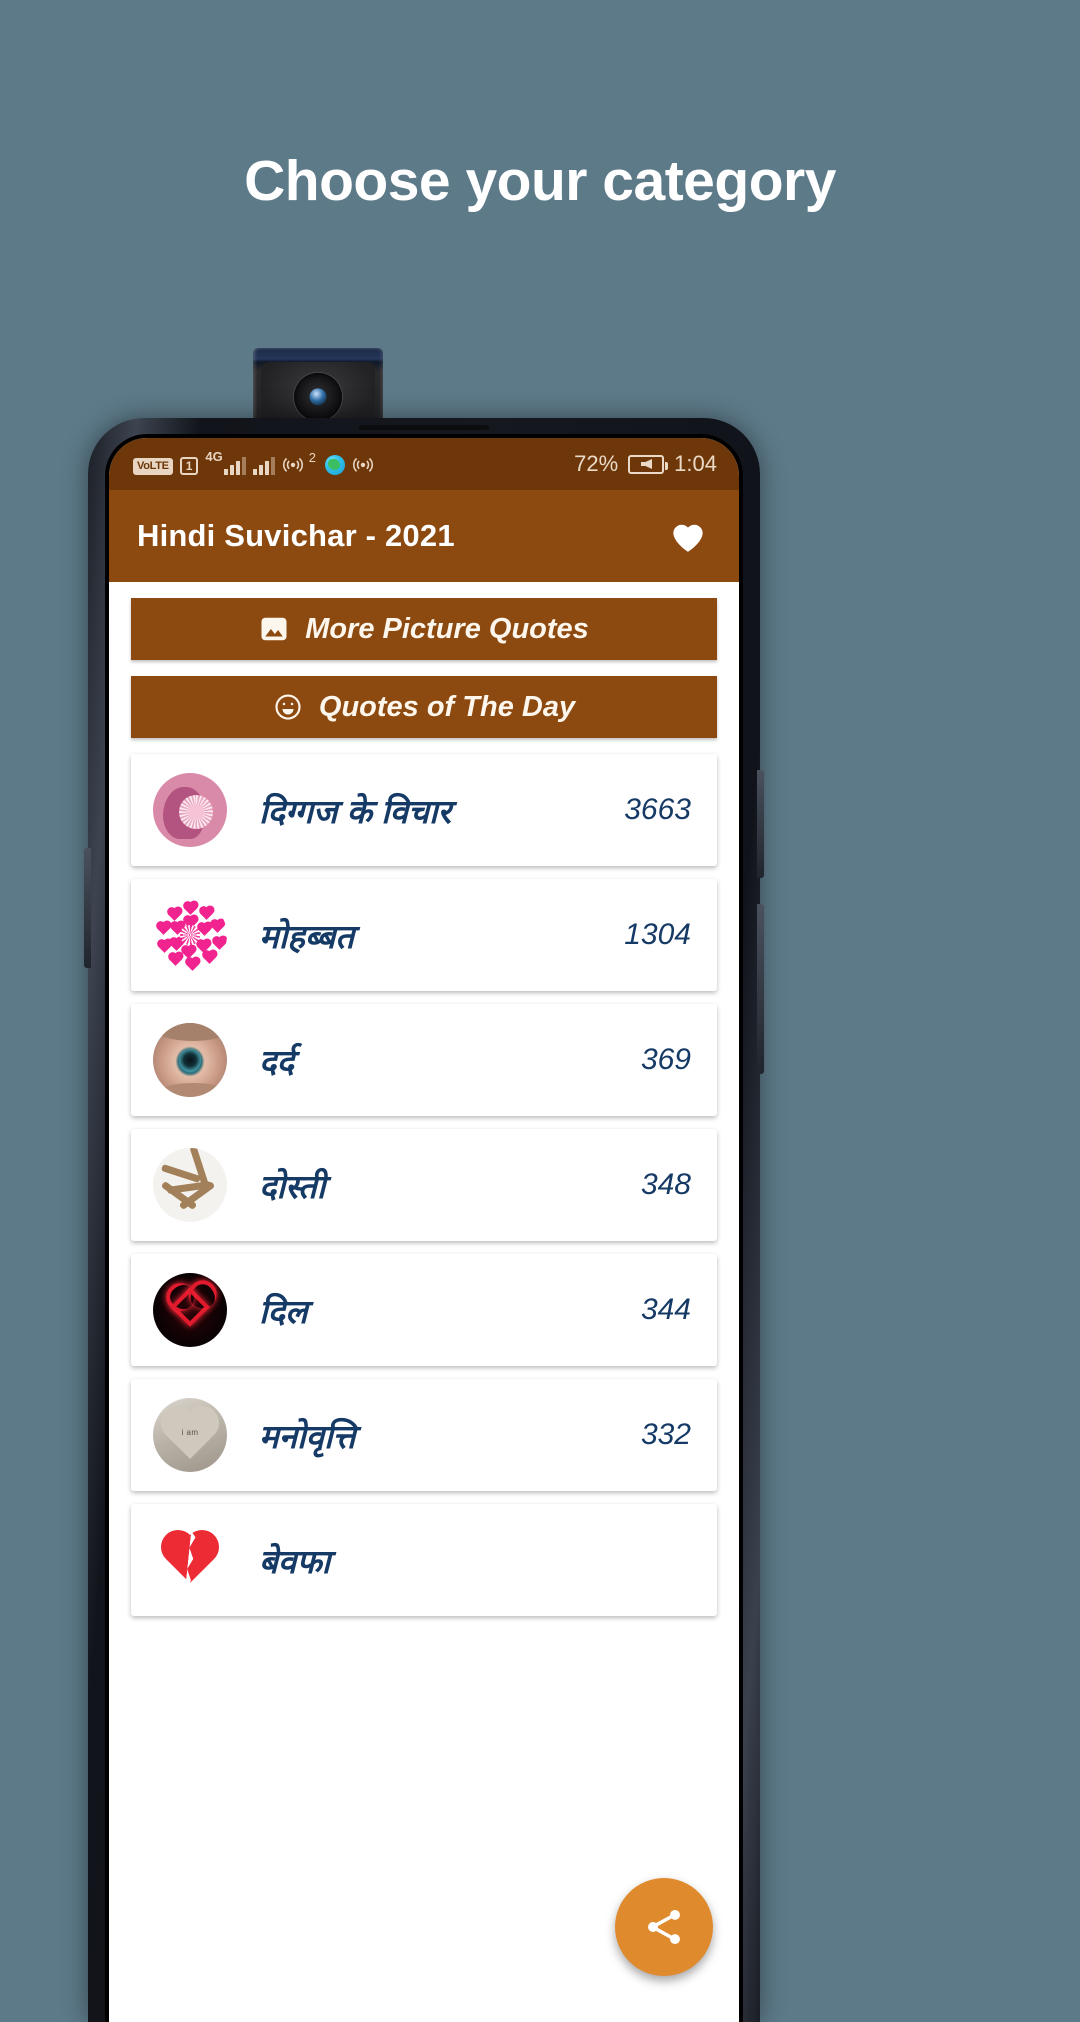 This screenshot has width=1080, height=2022. Describe the element at coordinates (424, 935) in the screenshot. I see `category-row: मोहब्बत 1304` at that location.